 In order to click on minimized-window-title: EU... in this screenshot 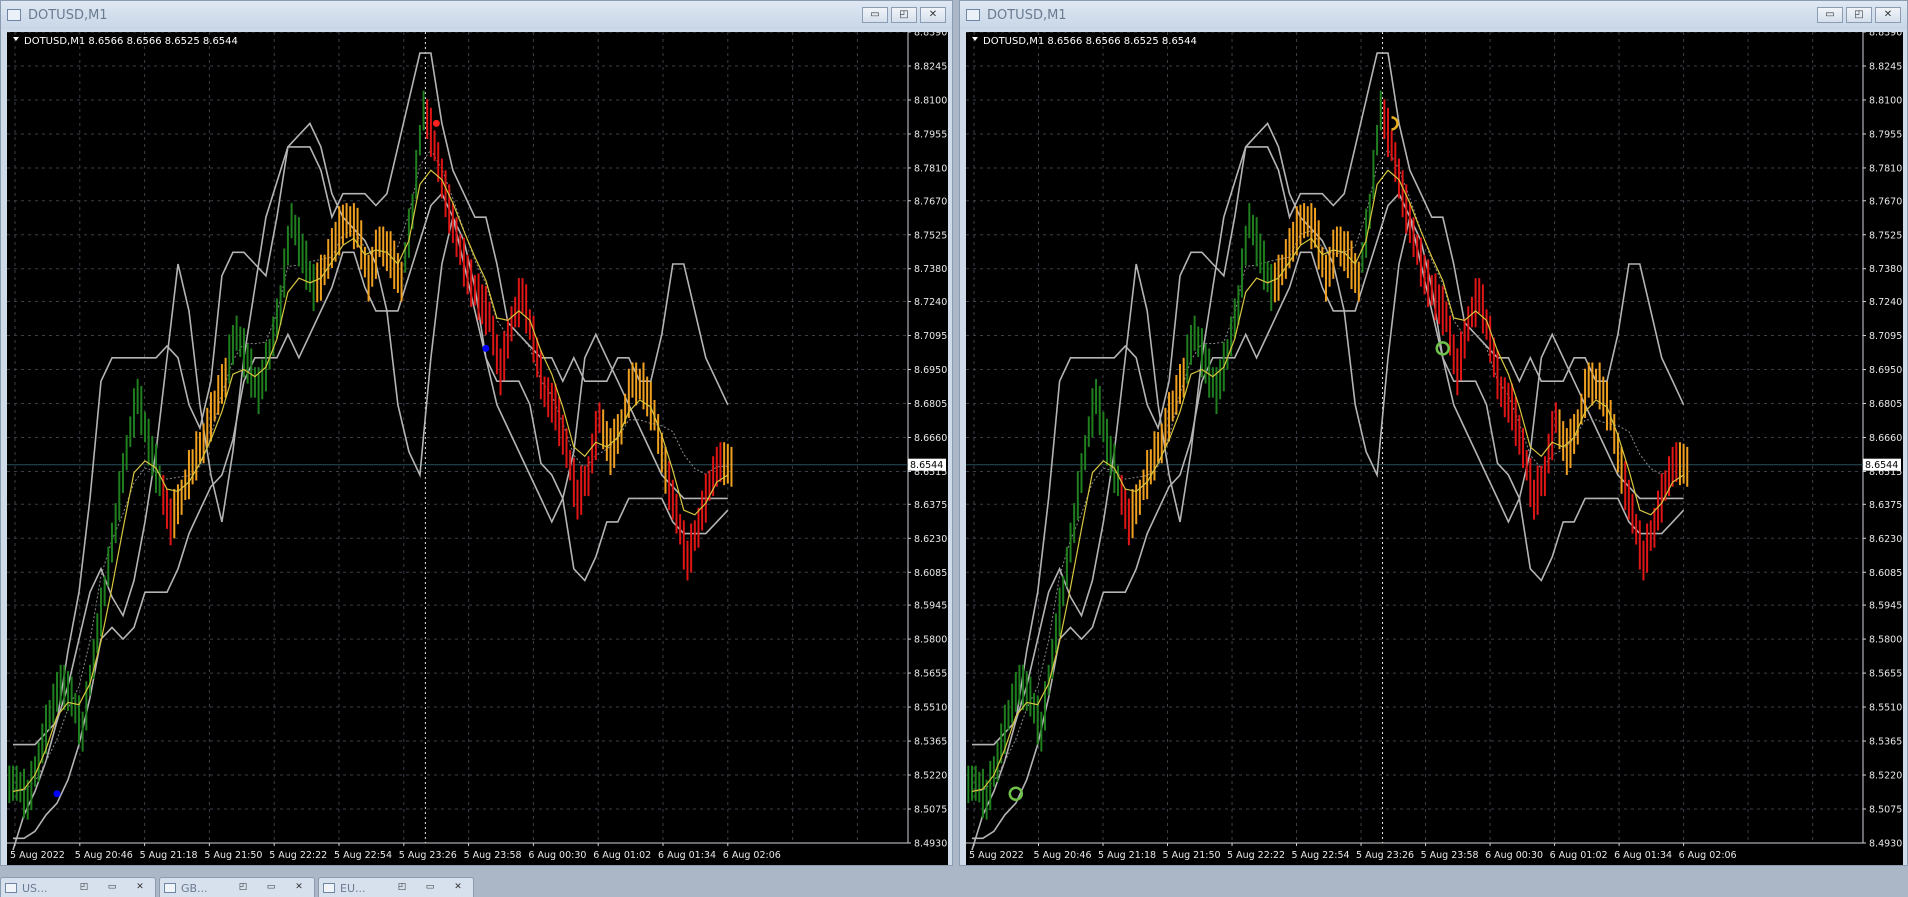, I will do `click(353, 888)`.